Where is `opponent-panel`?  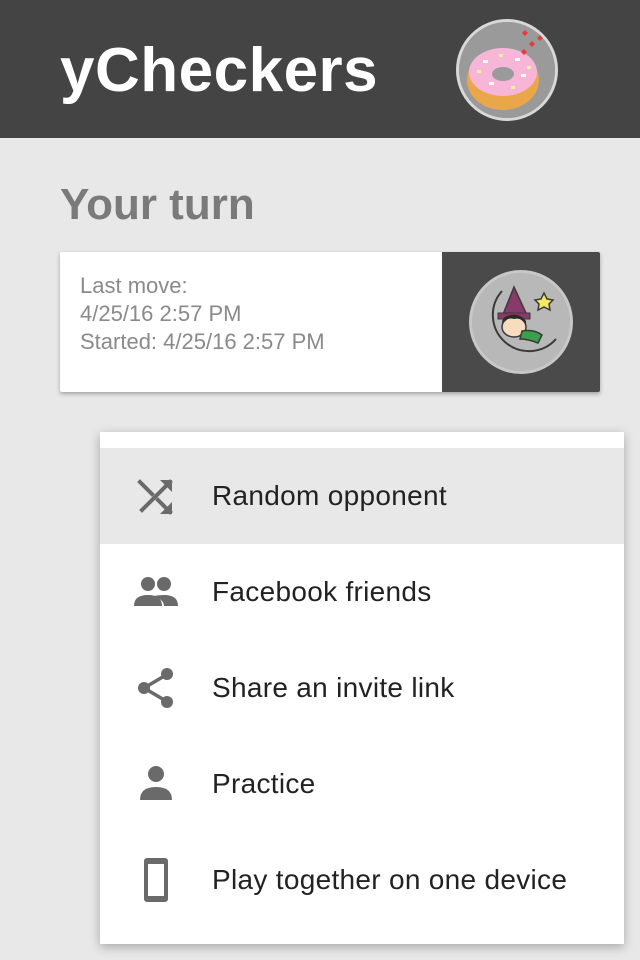 opponent-panel is located at coordinates (521, 322).